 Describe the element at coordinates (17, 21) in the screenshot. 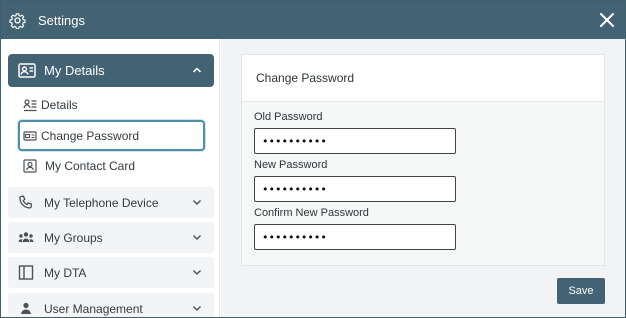

I see `gear-icon` at that location.